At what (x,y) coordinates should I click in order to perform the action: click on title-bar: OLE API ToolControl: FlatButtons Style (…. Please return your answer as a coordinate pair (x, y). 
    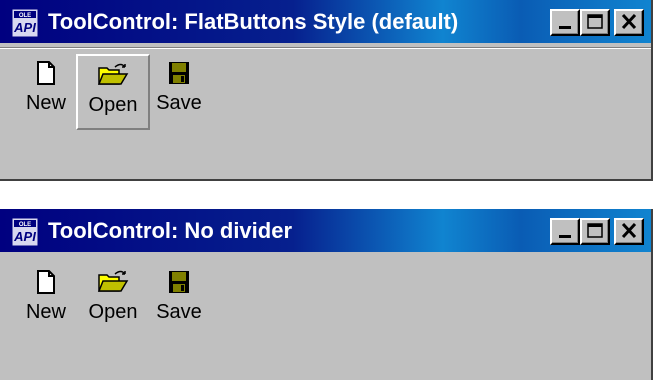
    Looking at the image, I should click on (325, 21).